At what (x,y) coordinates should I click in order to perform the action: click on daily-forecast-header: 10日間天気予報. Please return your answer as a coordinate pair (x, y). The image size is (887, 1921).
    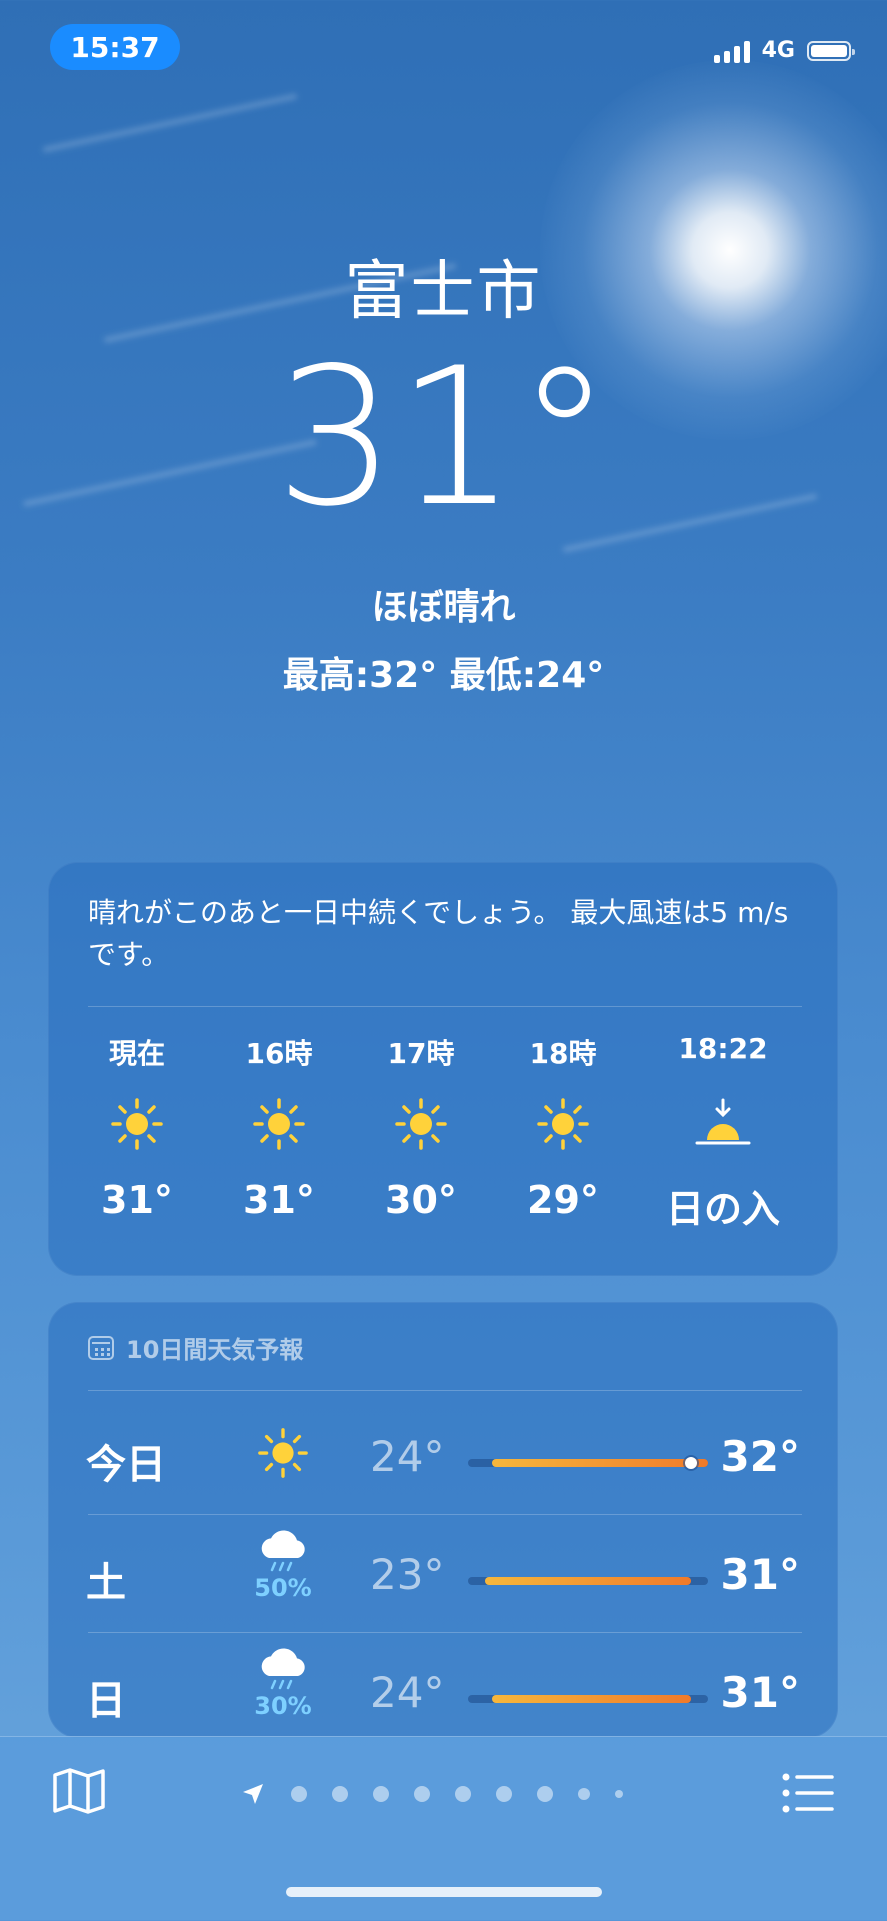
    Looking at the image, I should click on (195, 1347).